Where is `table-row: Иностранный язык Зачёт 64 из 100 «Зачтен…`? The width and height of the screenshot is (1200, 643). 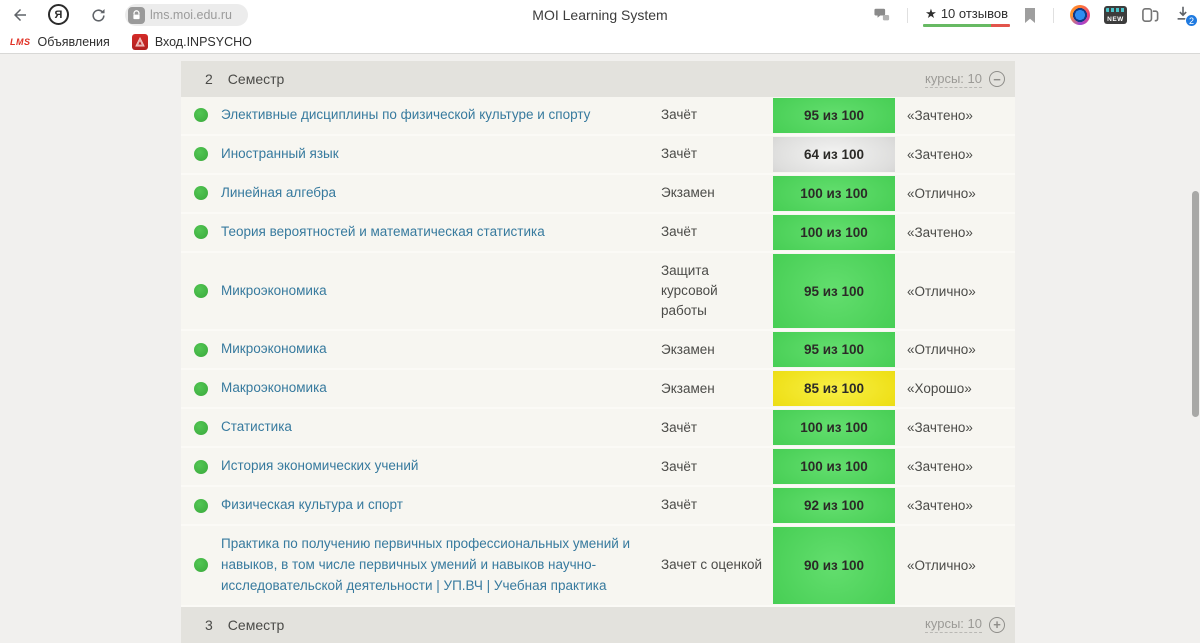 table-row: Иностранный язык Зачёт 64 из 100 «Зачтен… is located at coordinates (598, 155).